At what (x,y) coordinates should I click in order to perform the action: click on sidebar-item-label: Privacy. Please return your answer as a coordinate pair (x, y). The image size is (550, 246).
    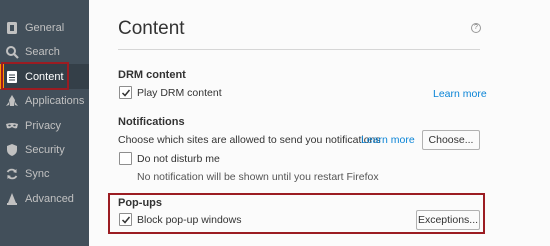
    Looking at the image, I should click on (43, 125).